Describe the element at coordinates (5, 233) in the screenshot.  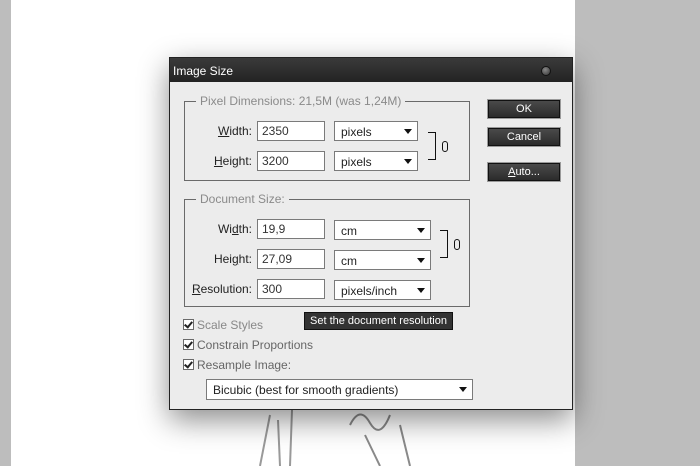
I see `workspace-background-left` at that location.